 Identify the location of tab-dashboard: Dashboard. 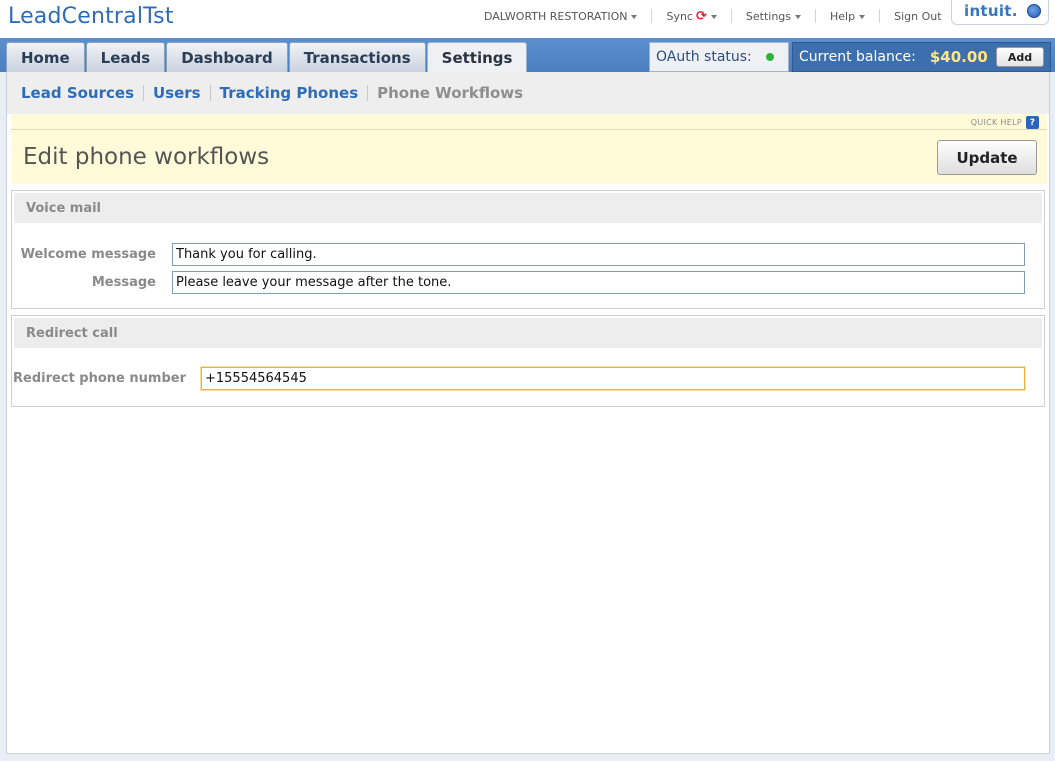
(227, 57).